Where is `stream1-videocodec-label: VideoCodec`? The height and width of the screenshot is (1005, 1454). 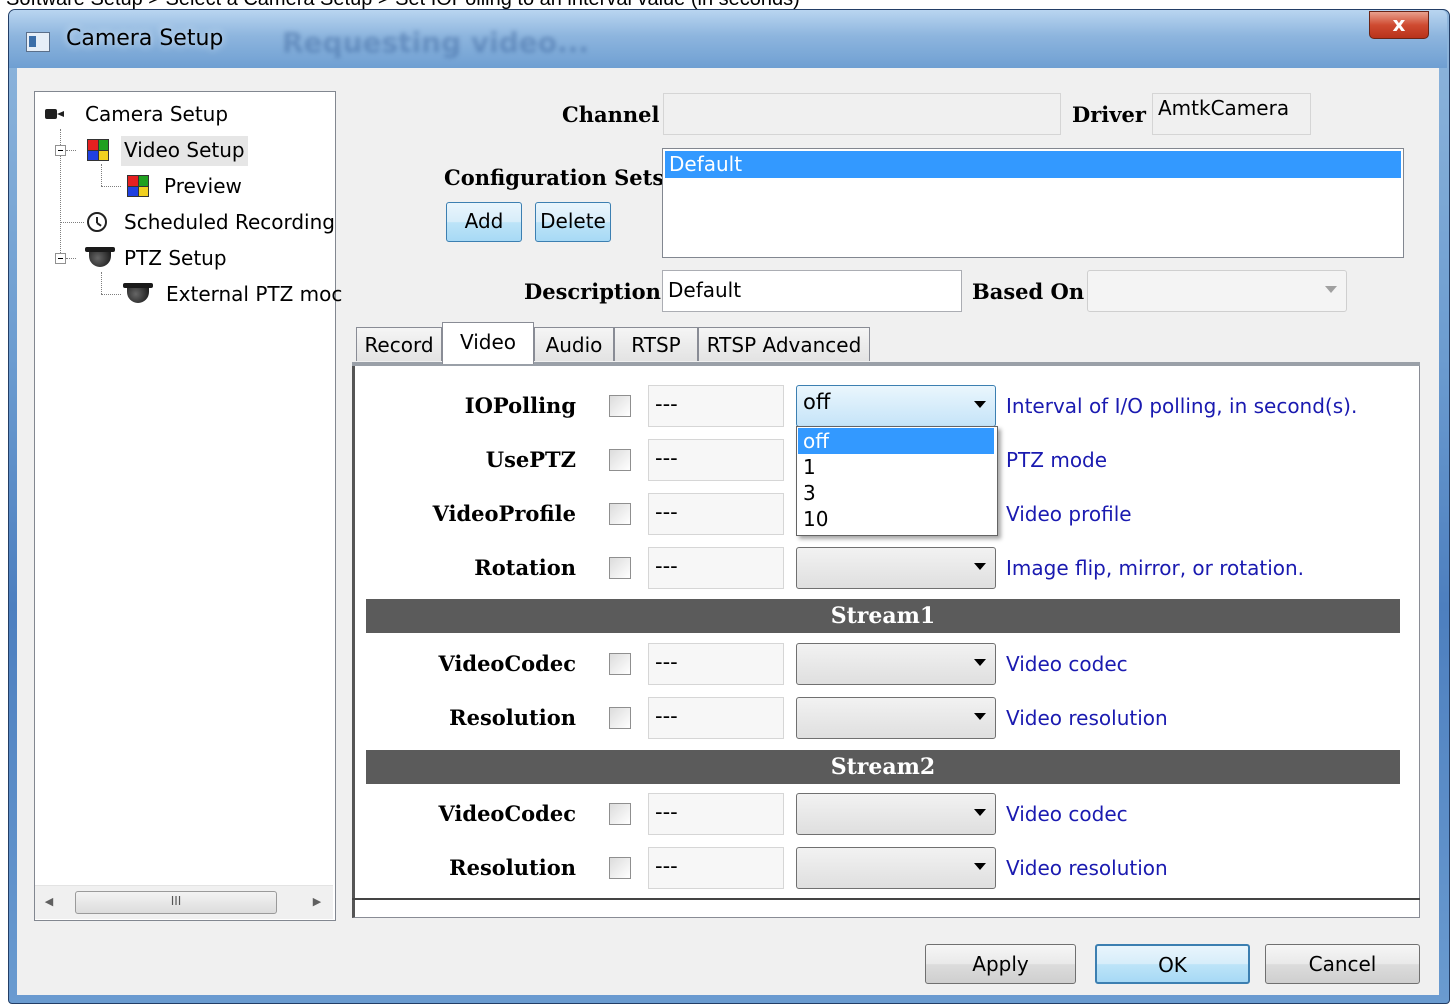
stream1-videocodec-label: VideoCodec is located at coordinates (507, 663).